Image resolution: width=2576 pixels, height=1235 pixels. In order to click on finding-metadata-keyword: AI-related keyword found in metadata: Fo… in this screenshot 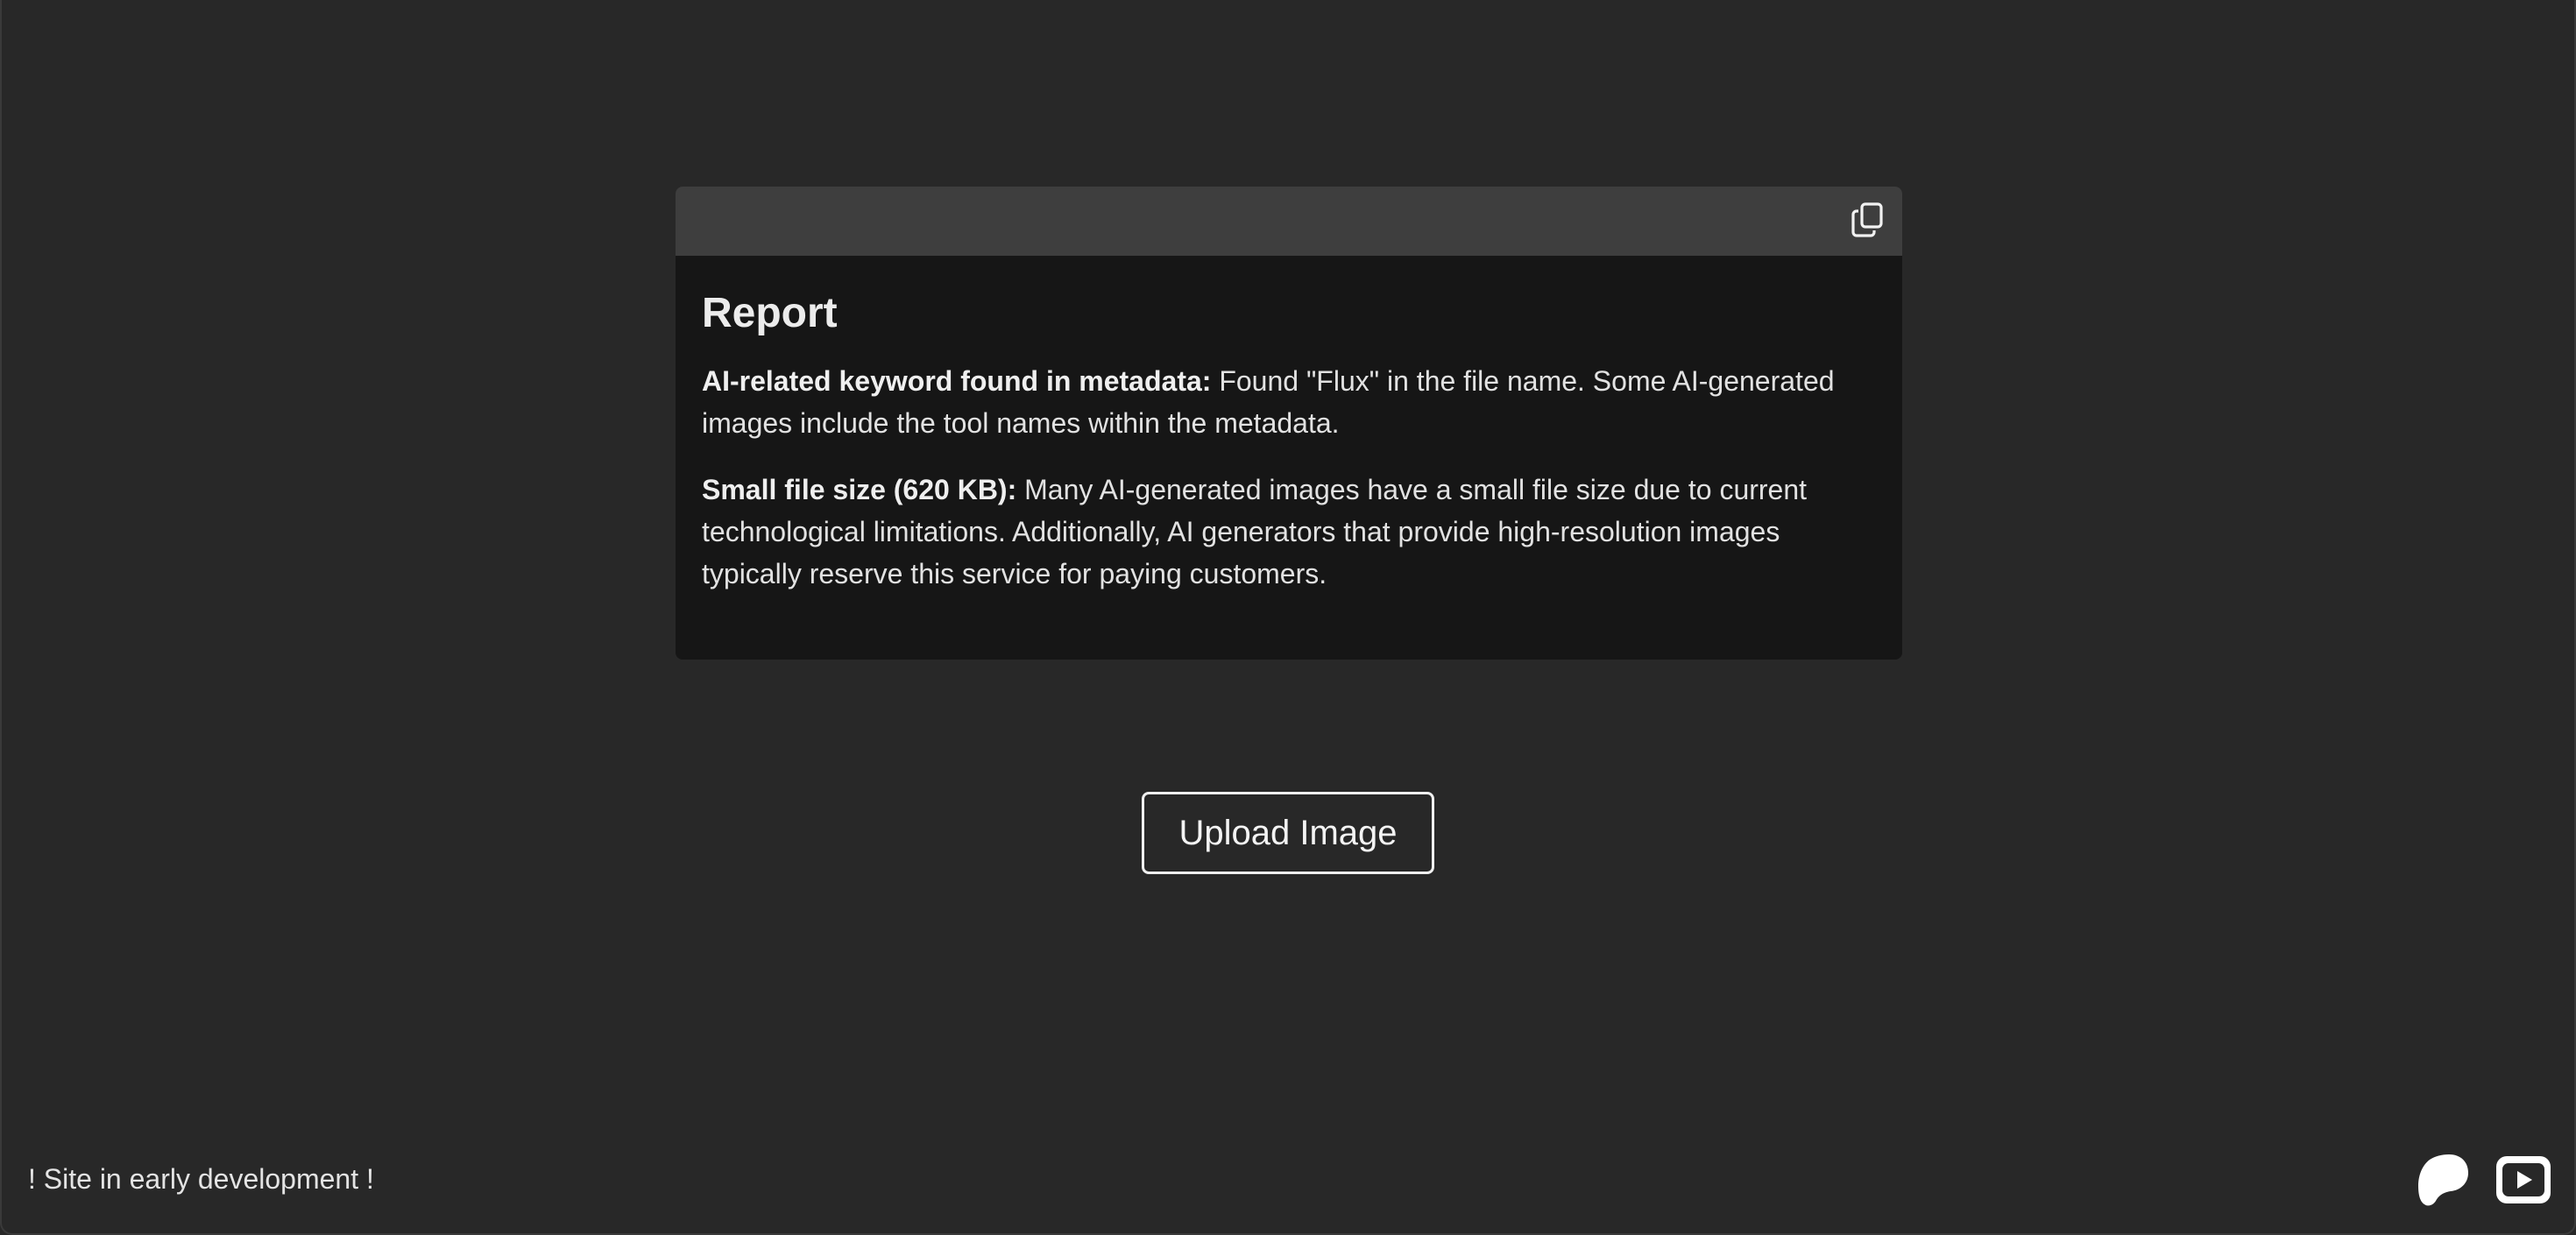, I will do `click(1289, 402)`.